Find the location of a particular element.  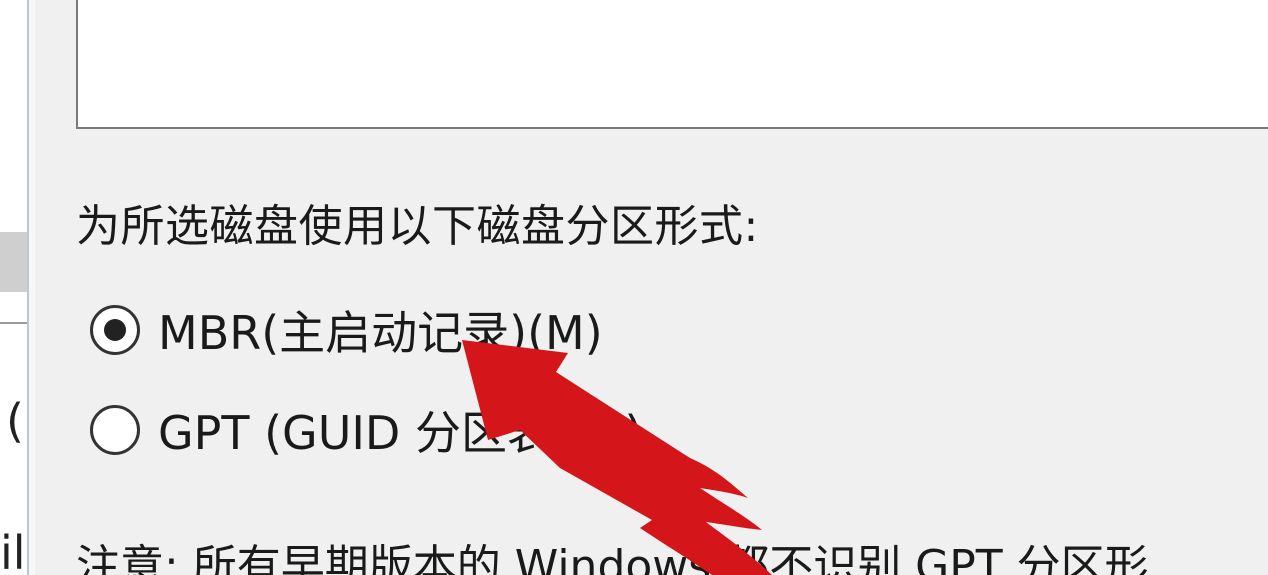

radio-label-mbr: MBR(主启动记录)(M) is located at coordinates (380, 330).